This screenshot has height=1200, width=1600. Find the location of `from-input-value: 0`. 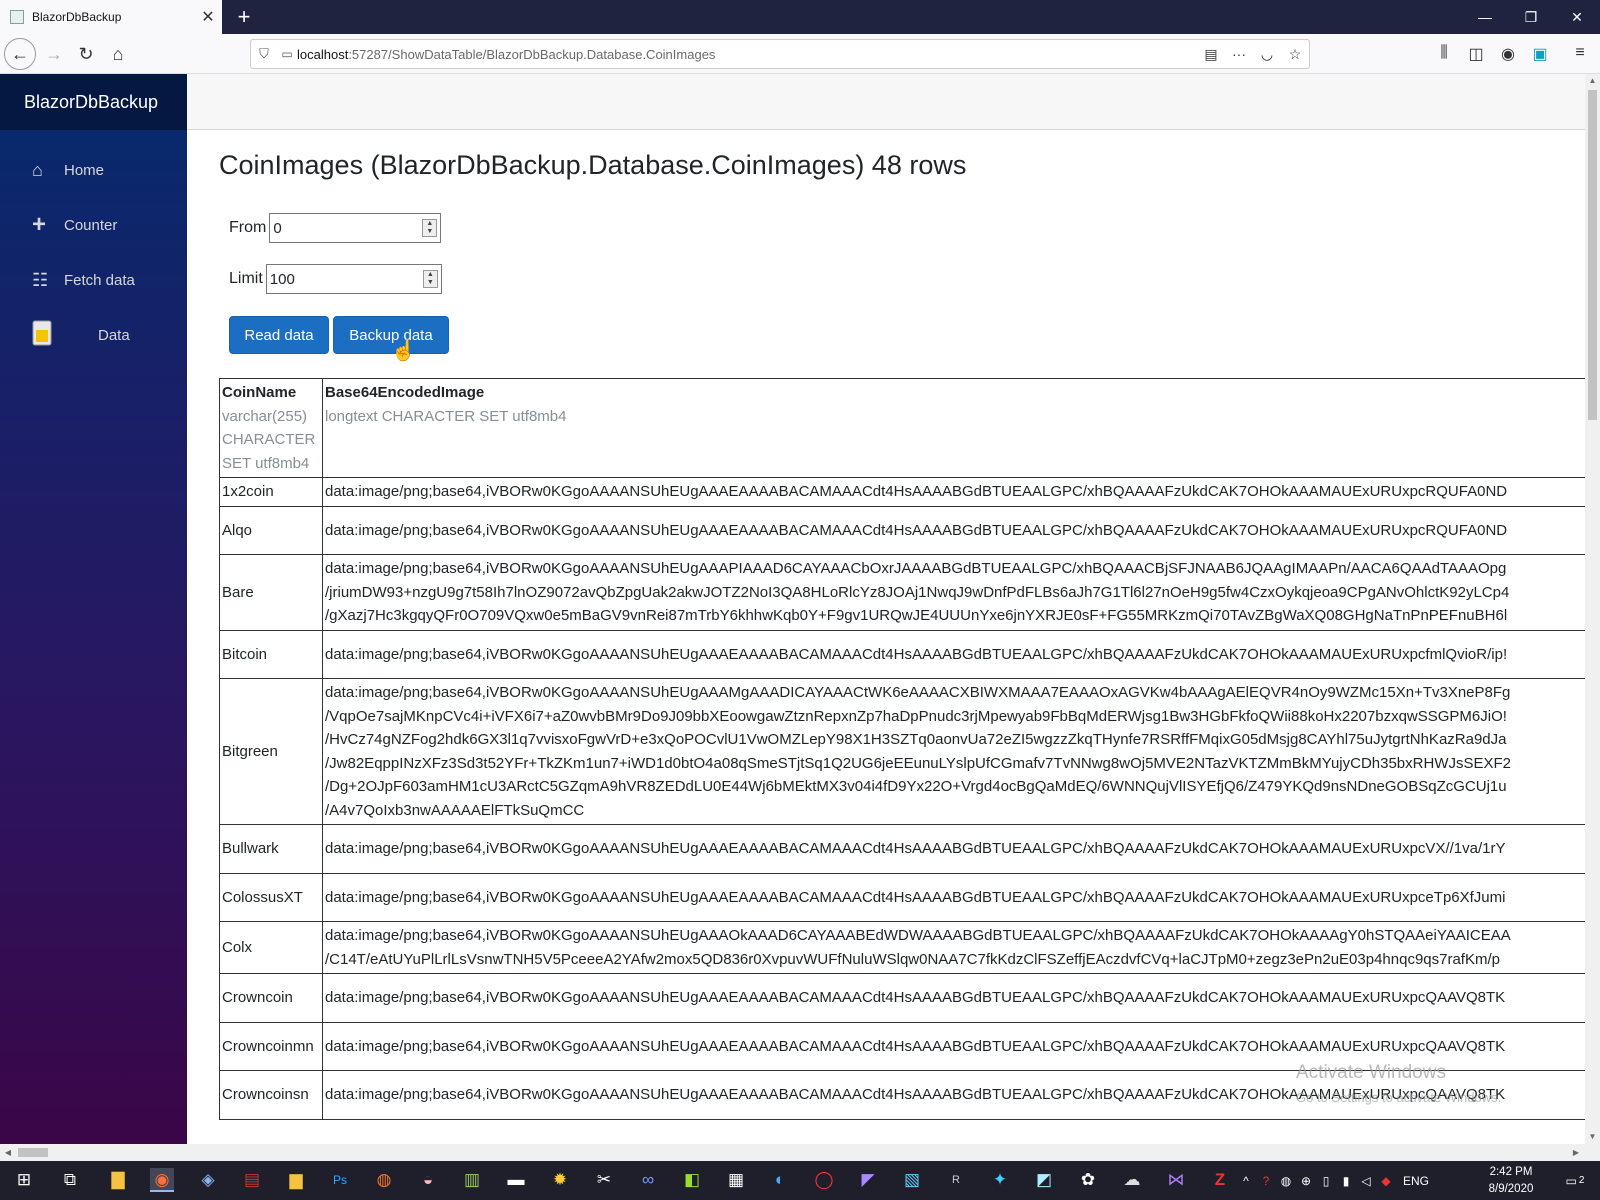

from-input-value: 0 is located at coordinates (277, 228).